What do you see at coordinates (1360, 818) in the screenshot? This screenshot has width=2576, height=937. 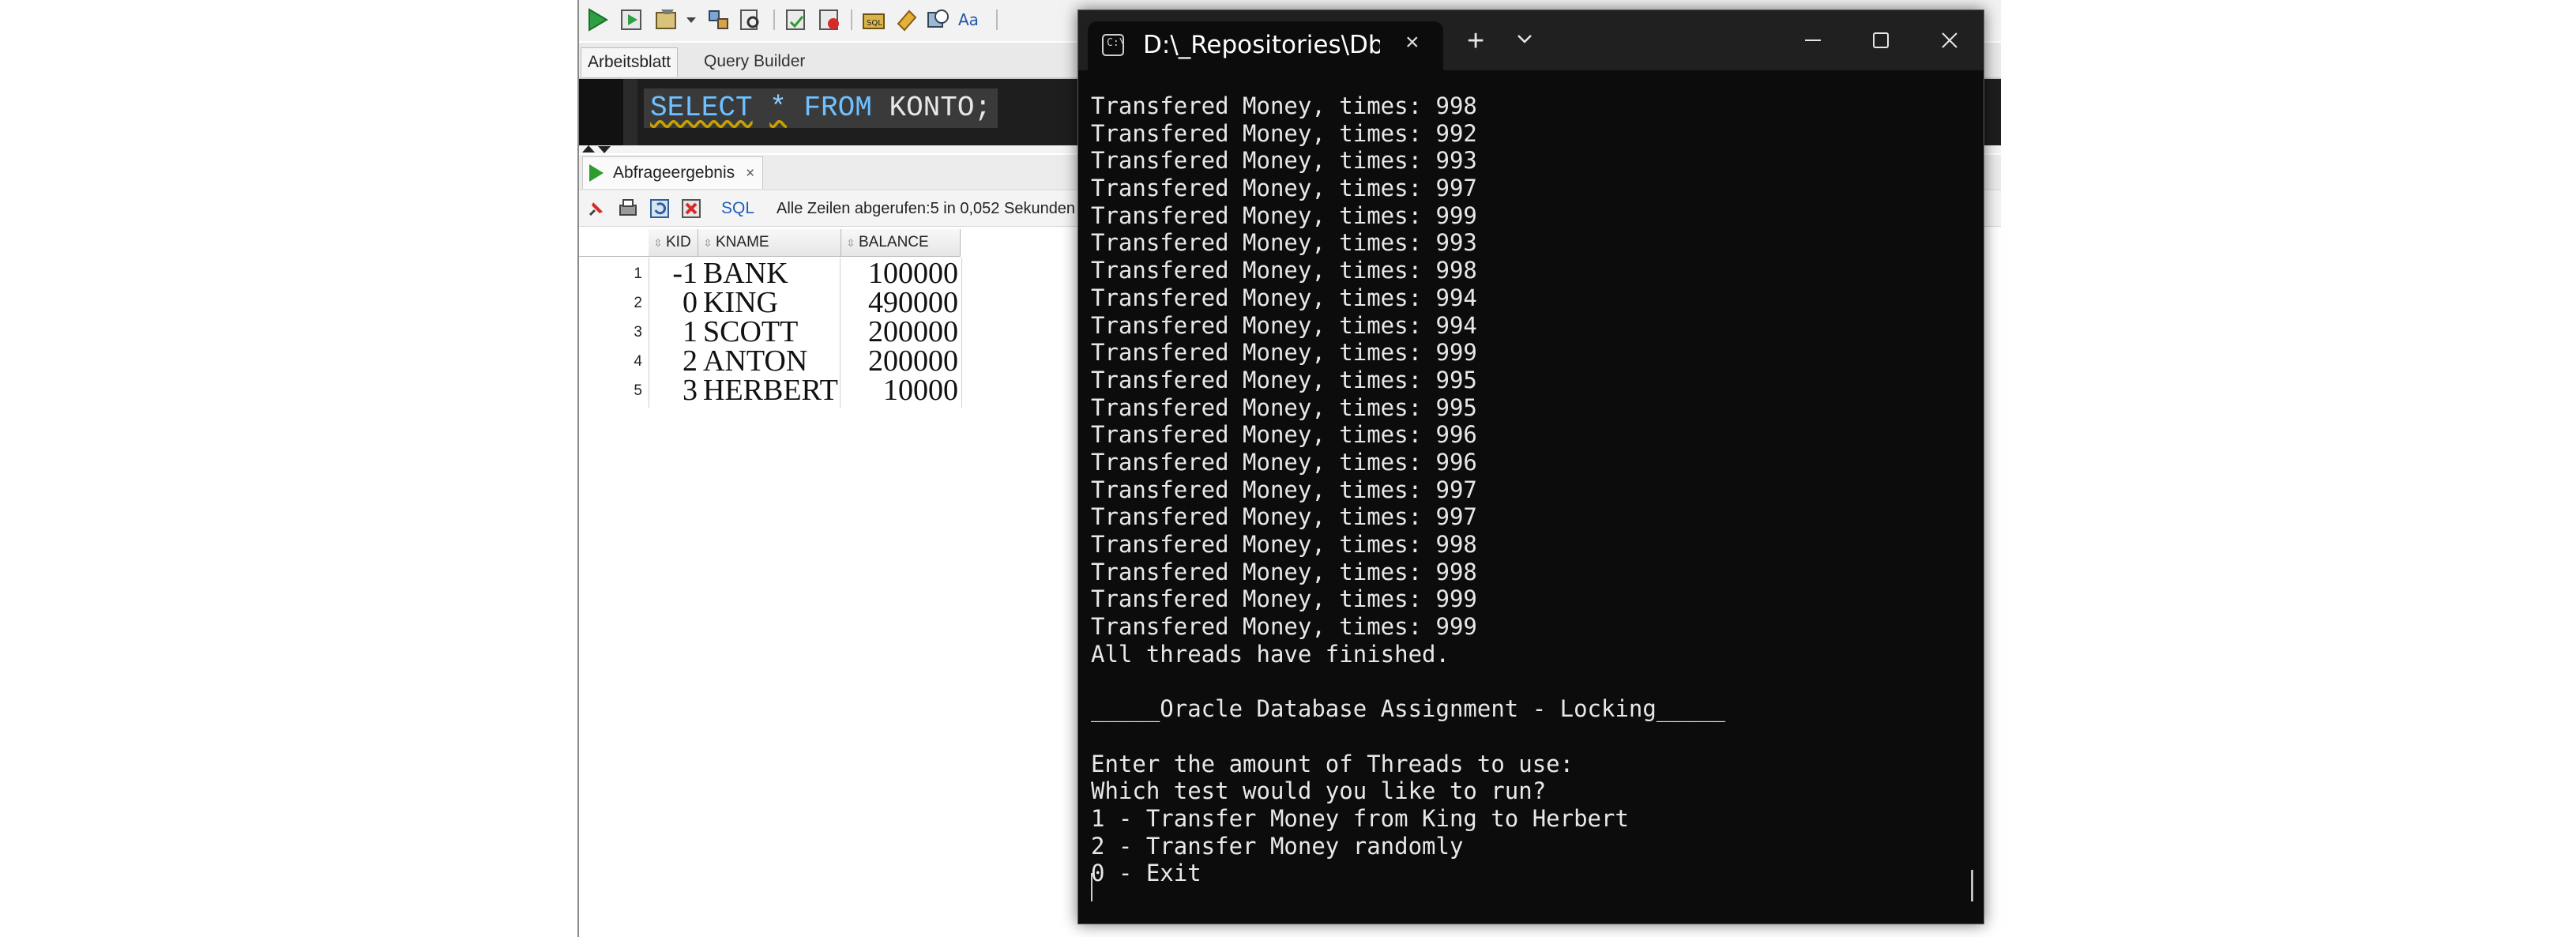 I see `terminal-line: 1 - Transfer Money from King to Herbert` at bounding box center [1360, 818].